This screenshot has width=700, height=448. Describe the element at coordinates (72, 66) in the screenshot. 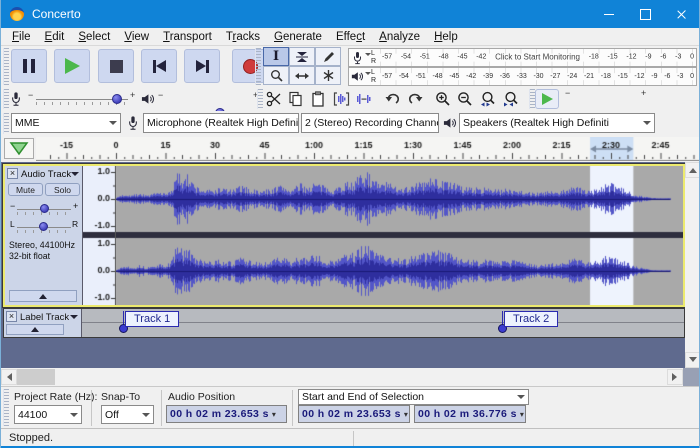

I see `play-button` at that location.